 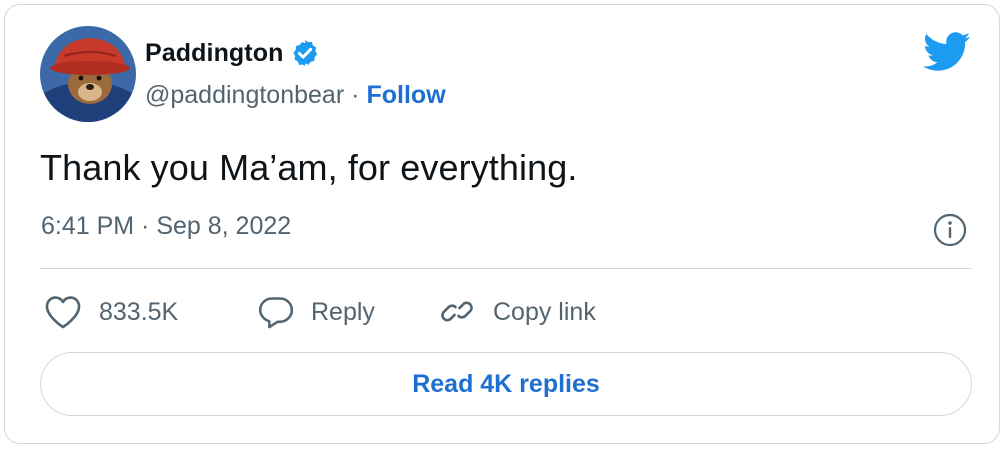 What do you see at coordinates (166, 226) in the screenshot?
I see `tweet-timestamp: 6:41 PM · Sep 8, 2022` at bounding box center [166, 226].